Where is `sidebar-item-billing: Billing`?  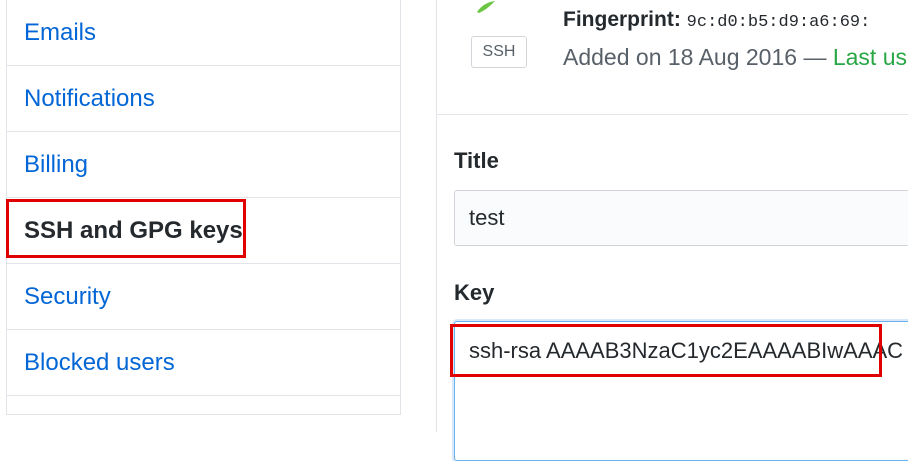 sidebar-item-billing: Billing is located at coordinates (203, 165).